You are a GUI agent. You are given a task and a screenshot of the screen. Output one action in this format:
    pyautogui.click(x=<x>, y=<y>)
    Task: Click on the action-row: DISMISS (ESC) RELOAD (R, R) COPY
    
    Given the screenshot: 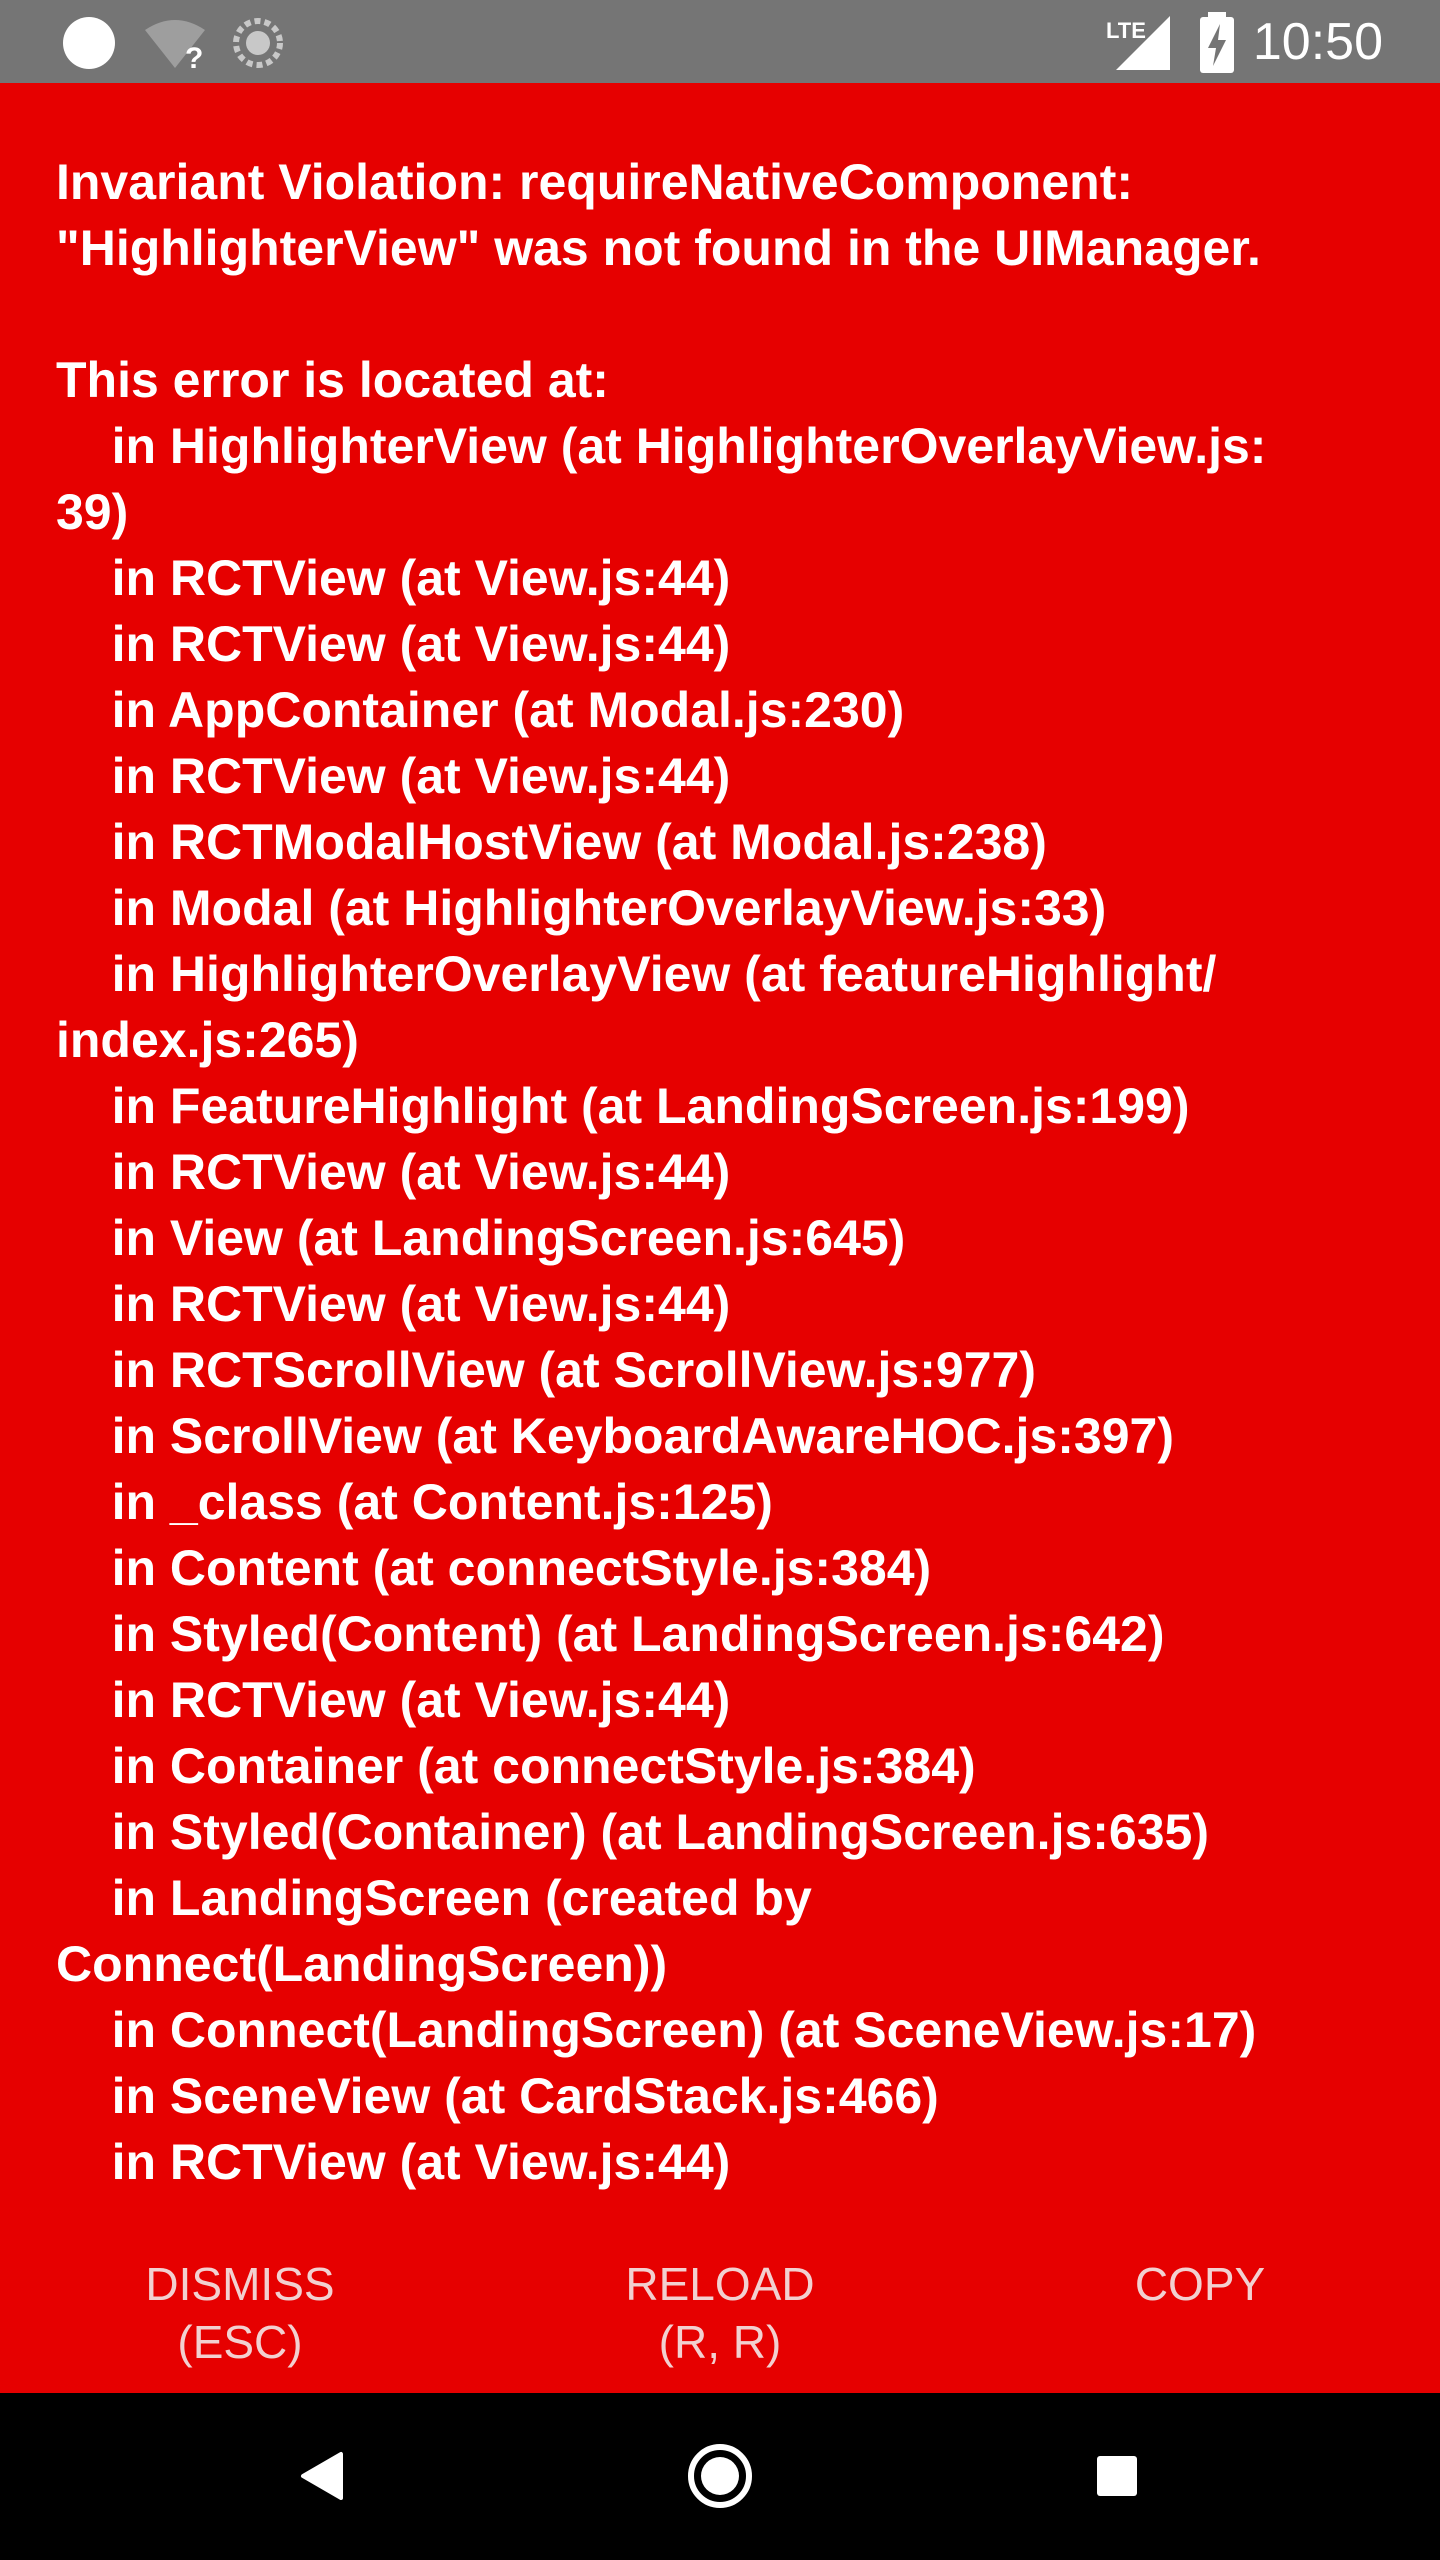 What is the action you would take?
    pyautogui.click(x=720, y=2324)
    